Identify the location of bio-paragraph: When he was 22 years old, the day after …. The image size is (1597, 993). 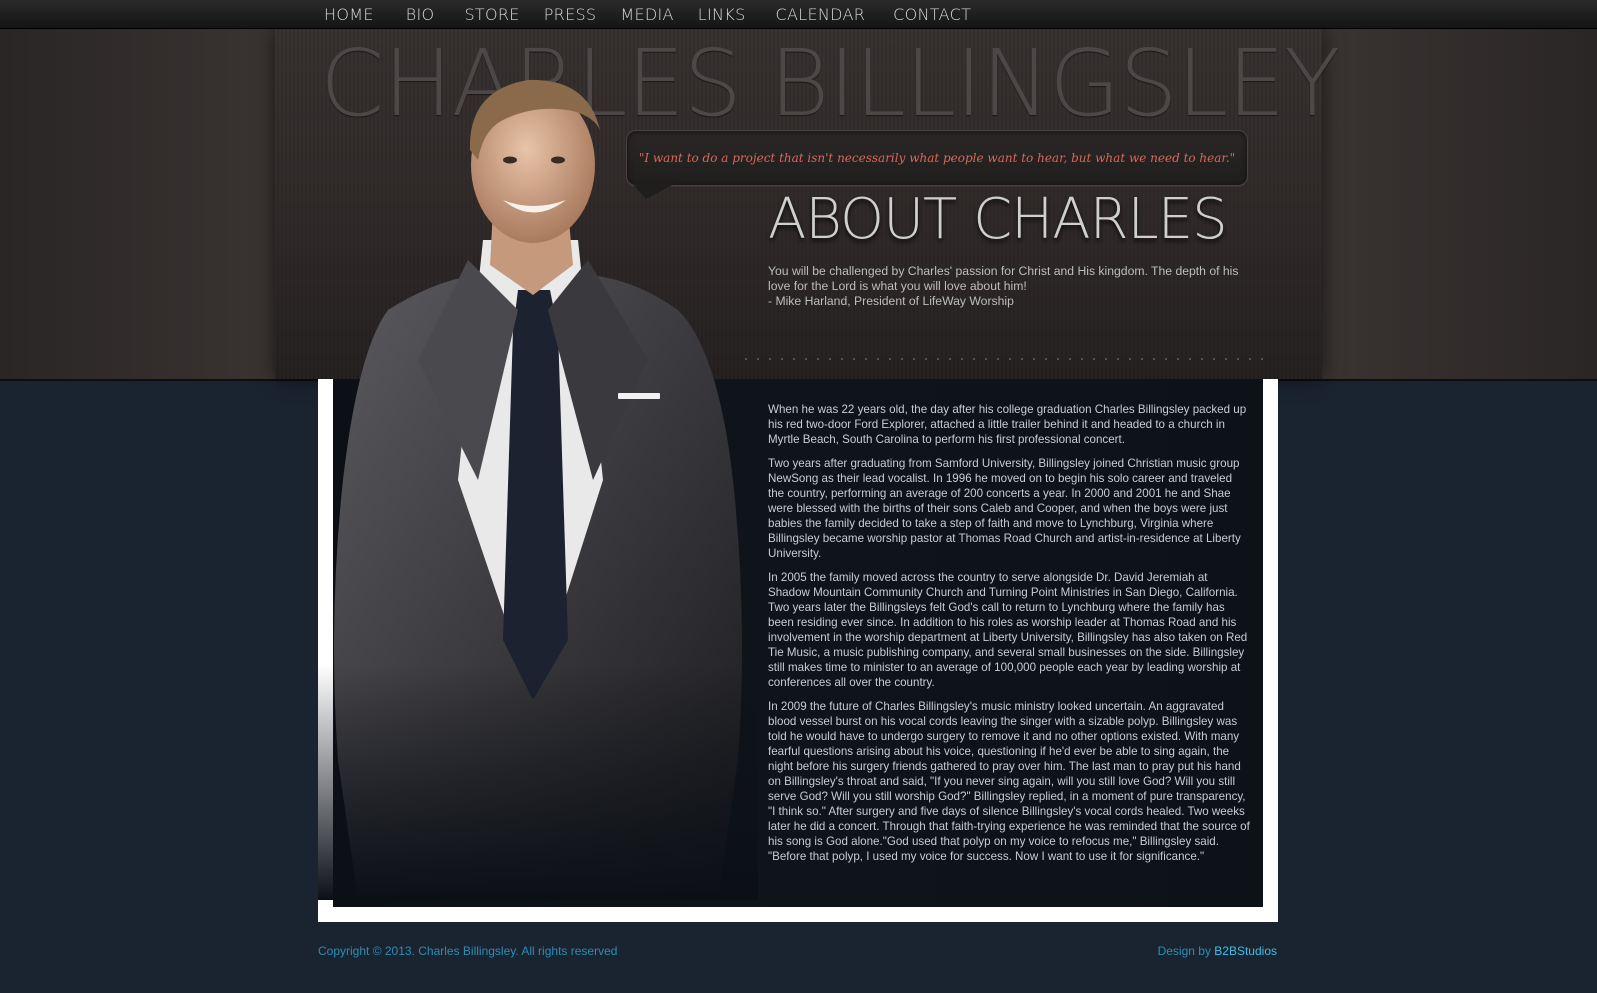
(1007, 424).